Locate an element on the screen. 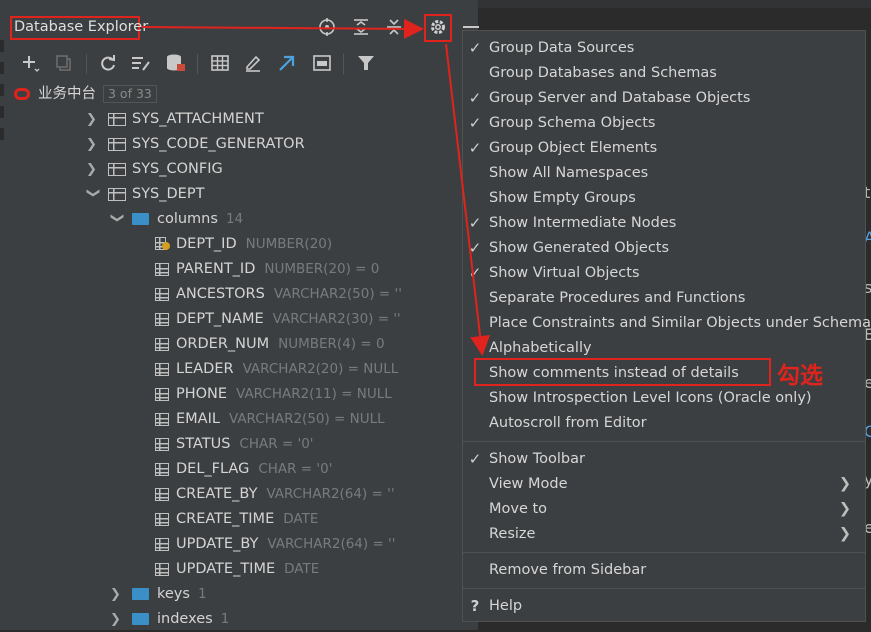 This screenshot has width=871, height=632. arrow-to-option is located at coordinates (468, 199).